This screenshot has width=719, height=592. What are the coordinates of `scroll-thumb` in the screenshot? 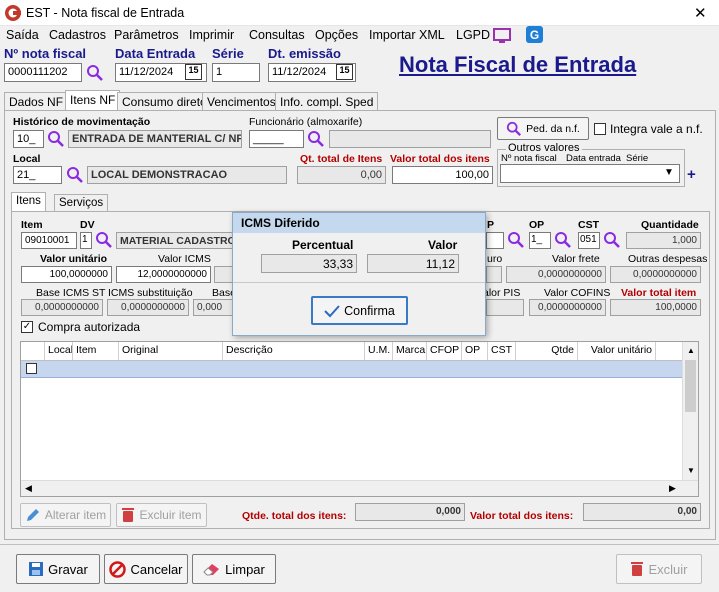 It's located at (690, 386).